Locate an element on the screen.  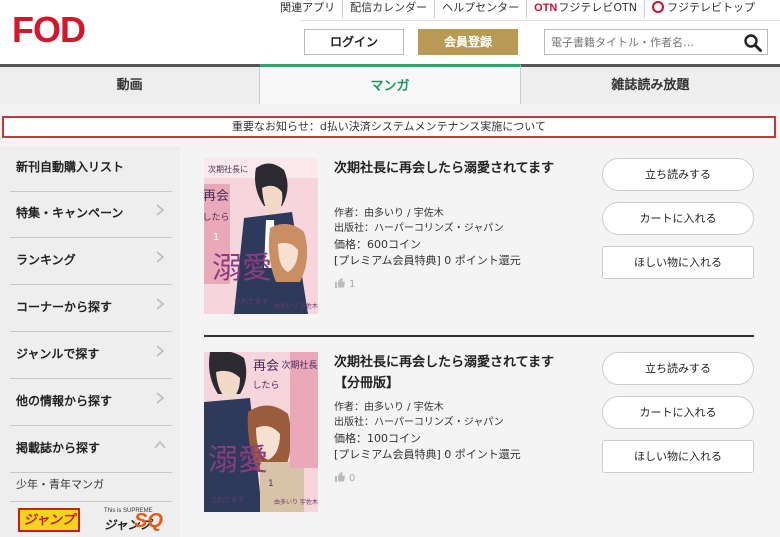
sidebar-item-label: コーナーから探す is located at coordinates (64, 307).